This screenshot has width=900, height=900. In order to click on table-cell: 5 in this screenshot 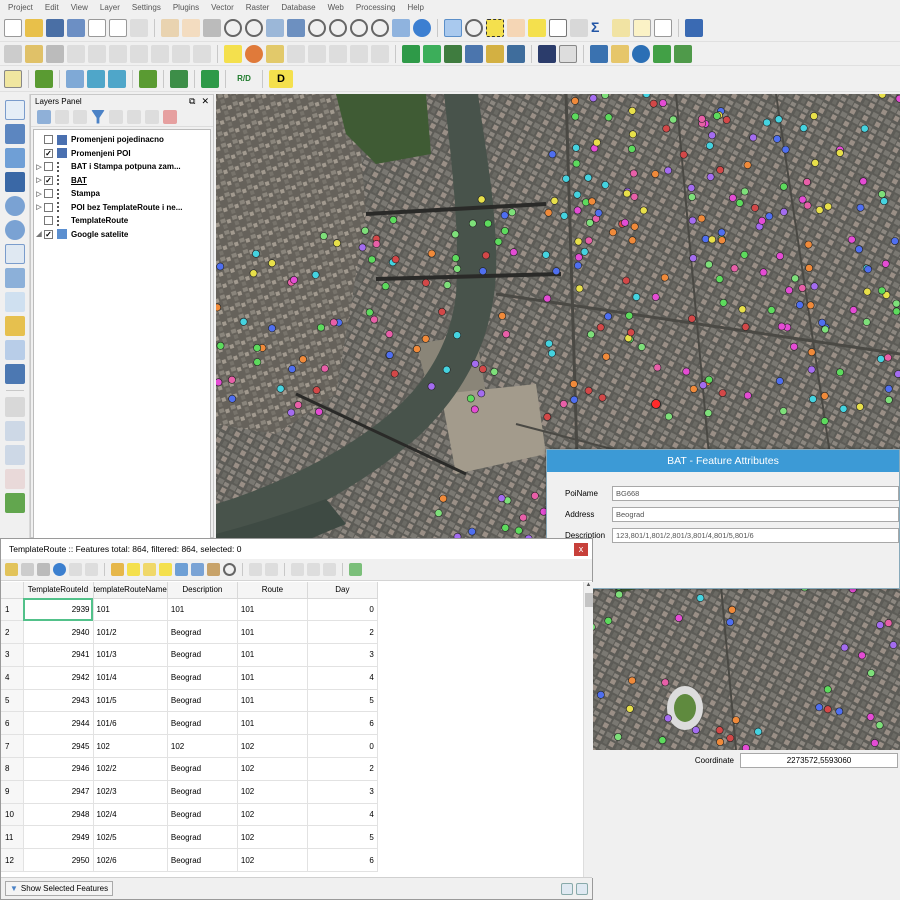, I will do `click(342, 701)`.